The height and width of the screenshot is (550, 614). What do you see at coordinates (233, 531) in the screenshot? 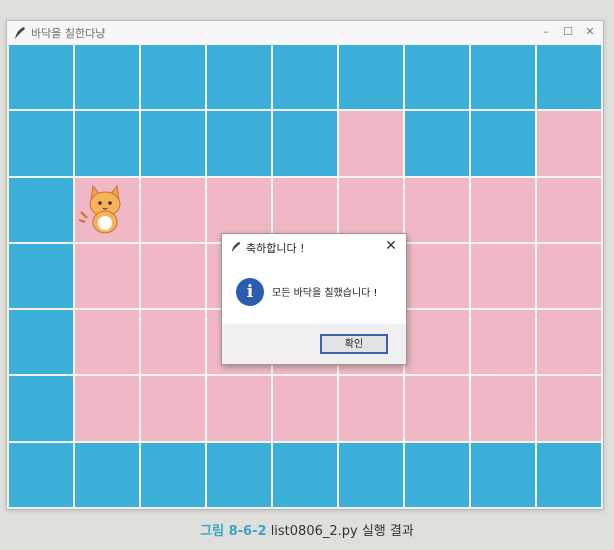
I see `figure-number: 그림 8-6-2` at bounding box center [233, 531].